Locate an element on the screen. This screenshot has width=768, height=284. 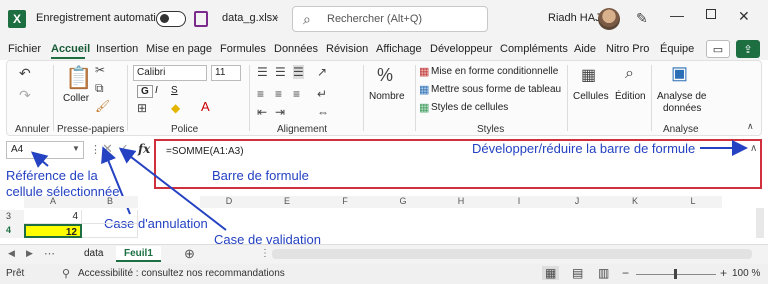
arrow-namebox is located at coordinates (39, 159).